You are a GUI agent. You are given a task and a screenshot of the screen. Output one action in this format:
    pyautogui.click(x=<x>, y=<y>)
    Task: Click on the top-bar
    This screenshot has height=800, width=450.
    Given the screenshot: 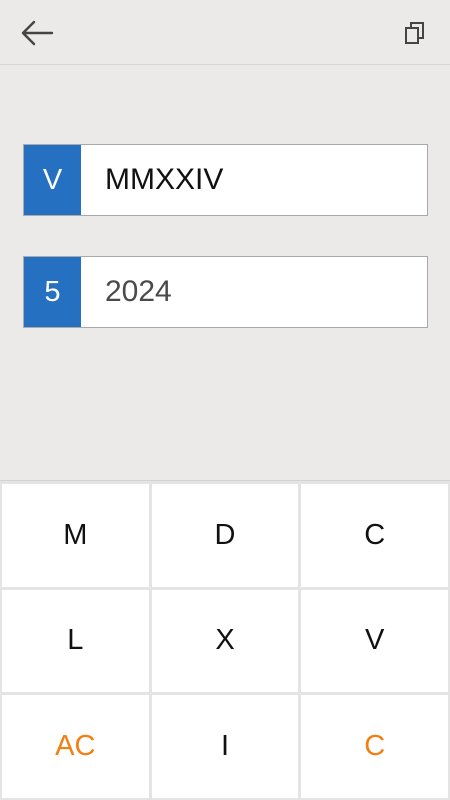 What is the action you would take?
    pyautogui.click(x=225, y=32)
    